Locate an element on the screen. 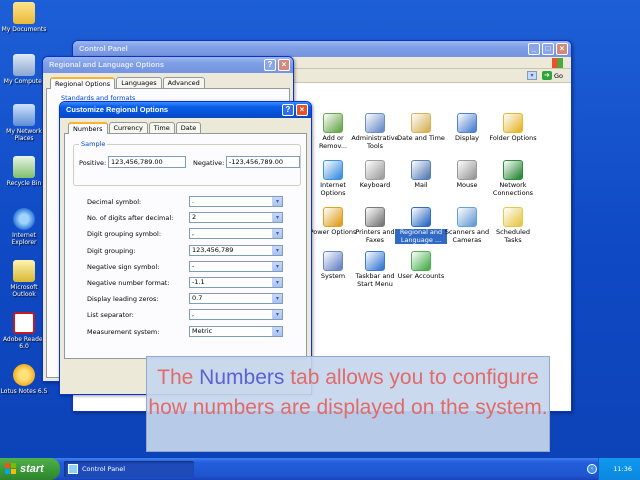 Image resolution: width=640 pixels, height=480 pixels. clock-icon is located at coordinates (421, 123).